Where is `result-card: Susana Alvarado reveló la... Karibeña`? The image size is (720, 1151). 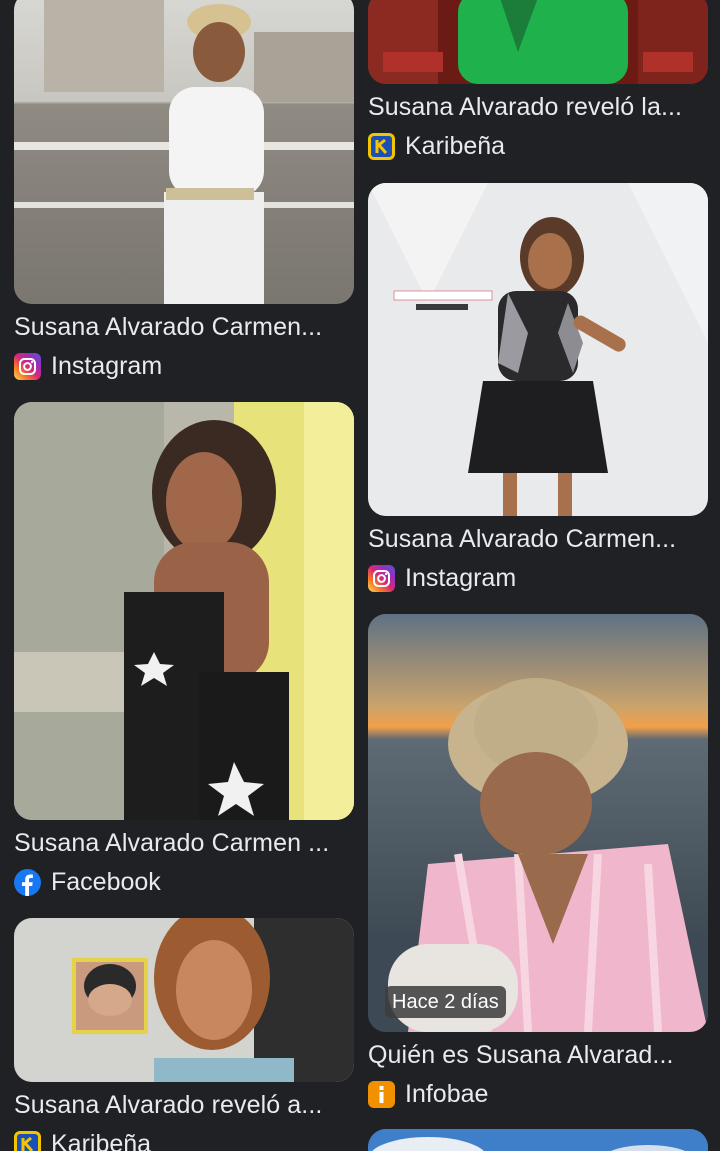 result-card: Susana Alvarado reveló la... Karibeña is located at coordinates (538, 80).